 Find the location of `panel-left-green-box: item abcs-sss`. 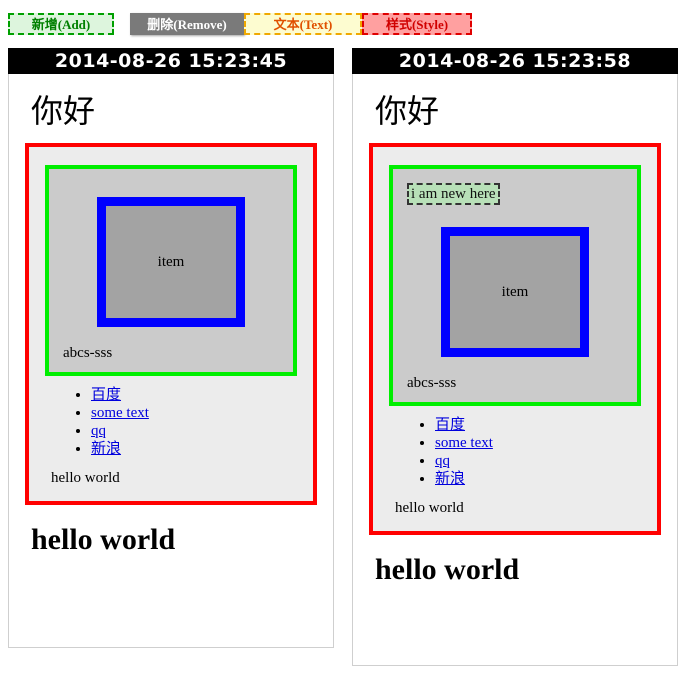

panel-left-green-box: item abcs-sss is located at coordinates (171, 271).